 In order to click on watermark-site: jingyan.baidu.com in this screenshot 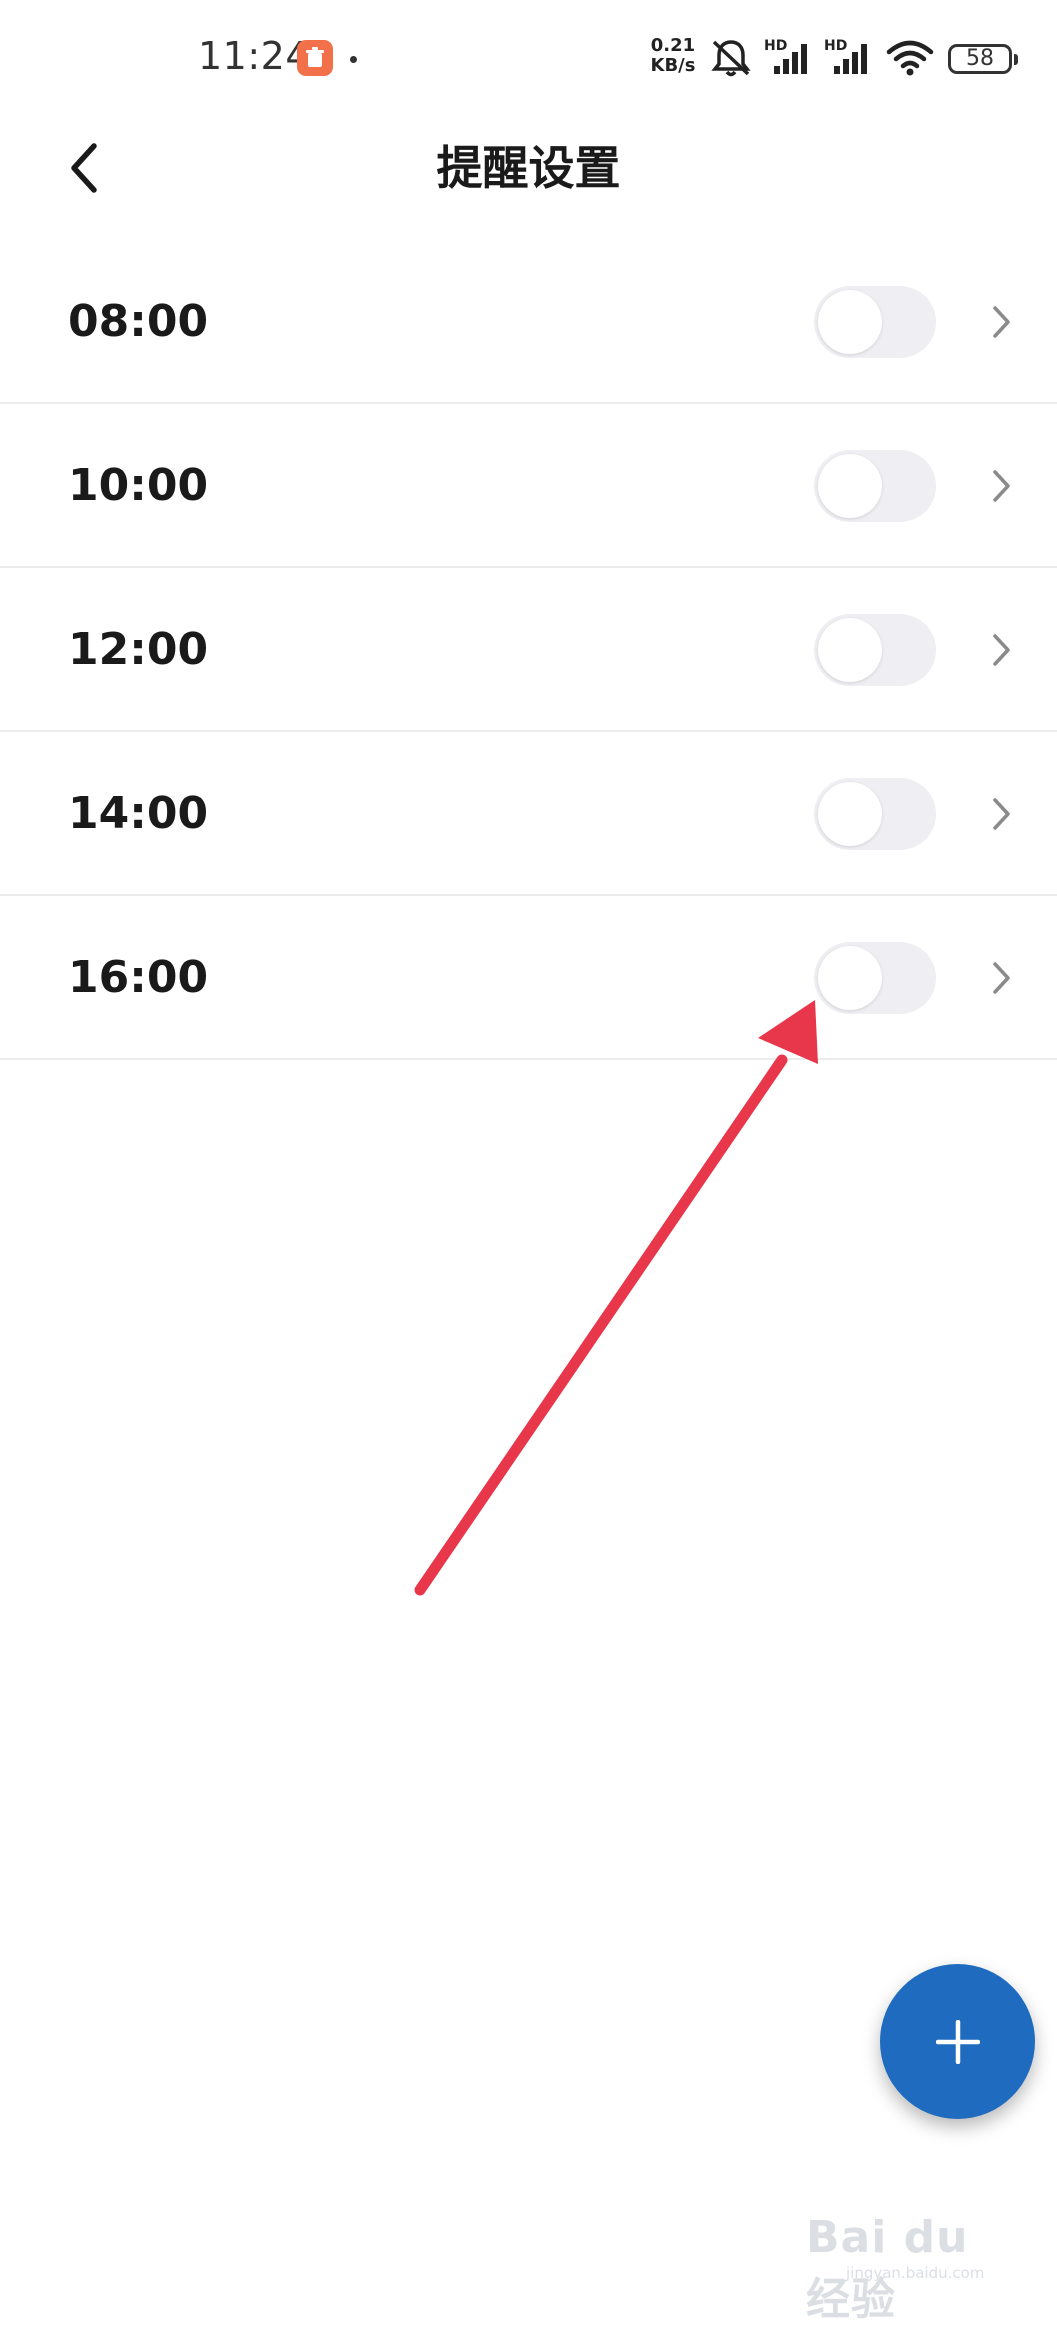, I will do `click(915, 2273)`.